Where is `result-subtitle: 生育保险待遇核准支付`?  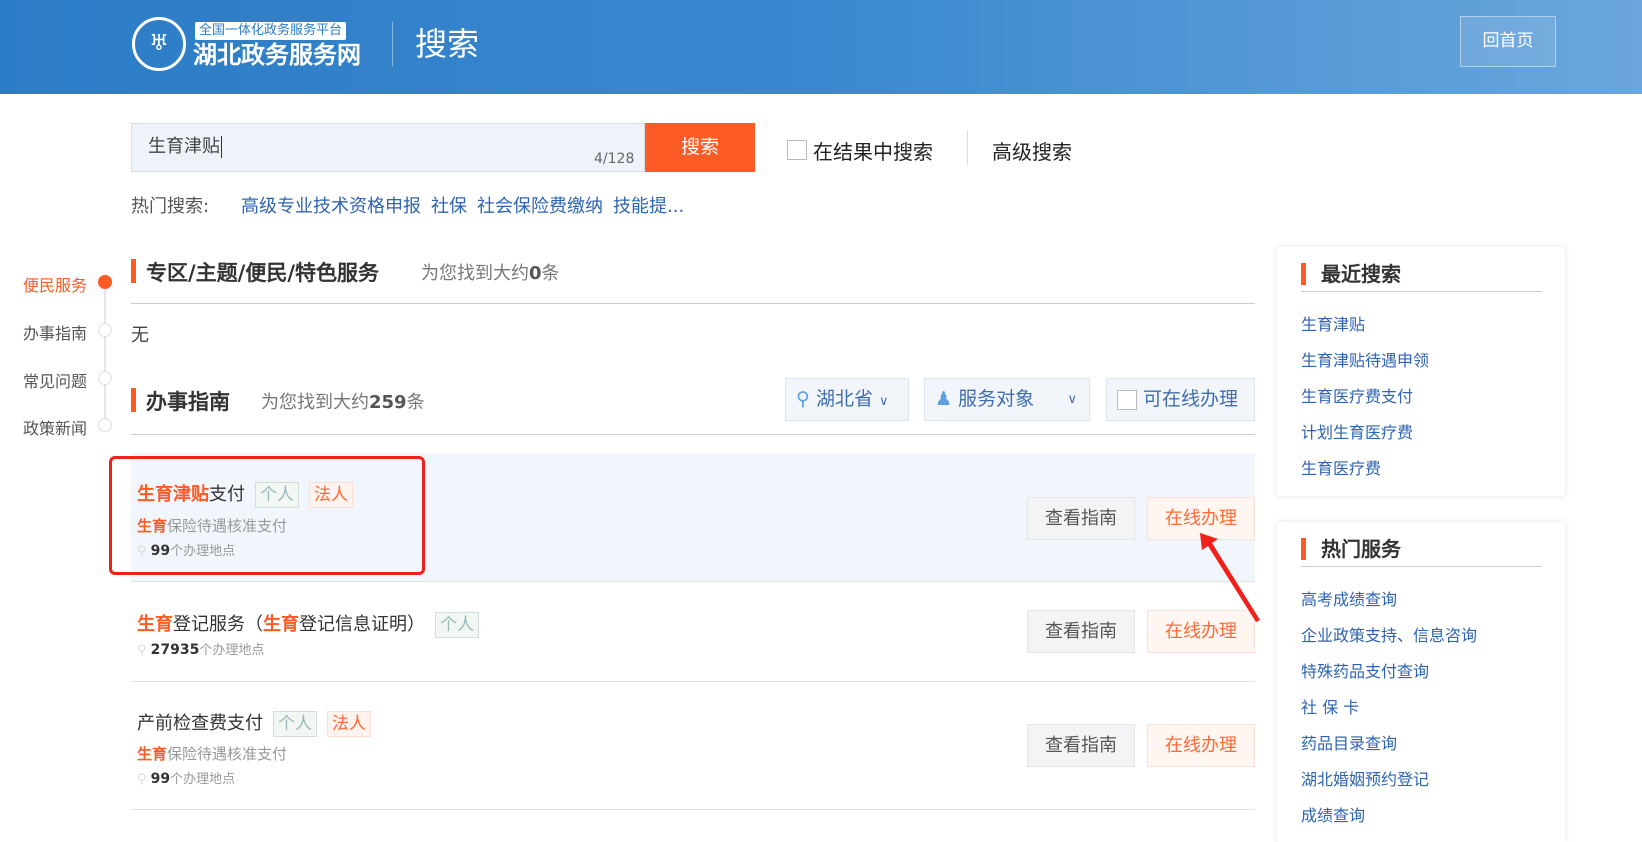 result-subtitle: 生育保险待遇核准支付 is located at coordinates (212, 754).